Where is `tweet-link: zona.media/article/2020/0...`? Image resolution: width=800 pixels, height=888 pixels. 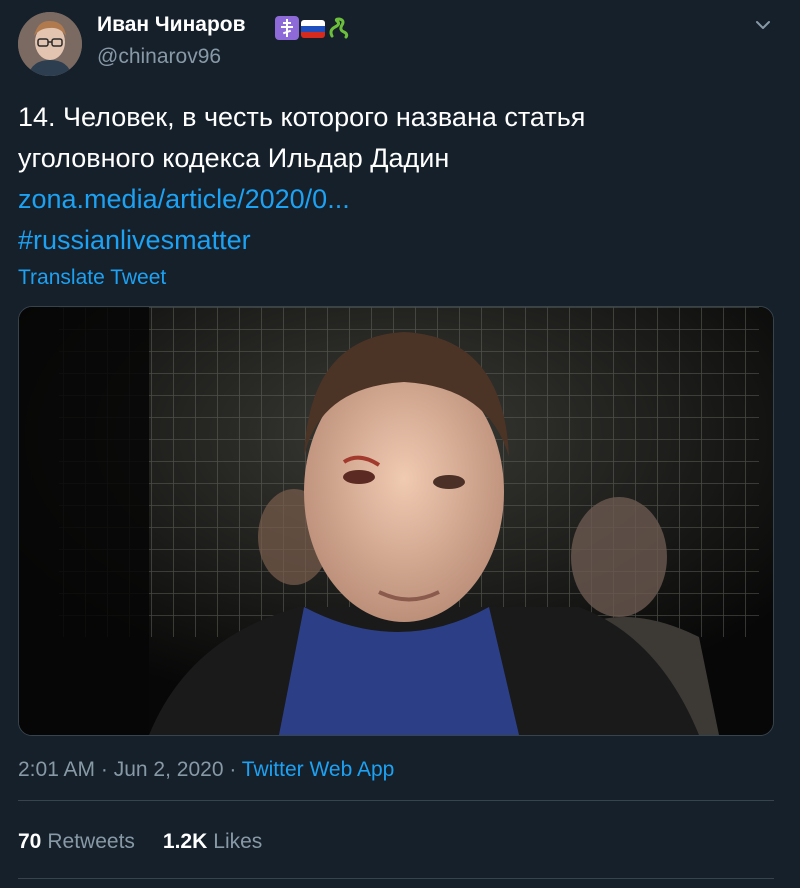
tweet-link: zona.media/article/2020/0... is located at coordinates (388, 199).